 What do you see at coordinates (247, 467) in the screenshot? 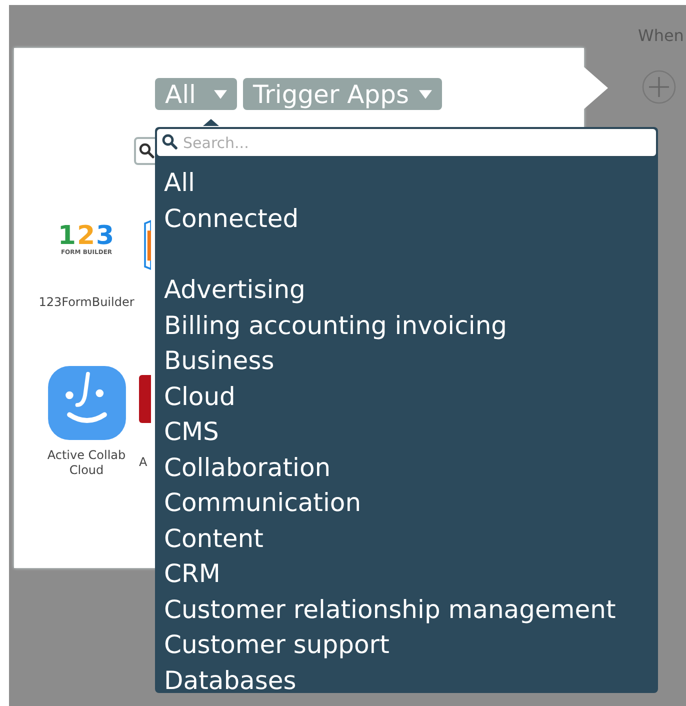
I see `menu-item: Collaboration` at bounding box center [247, 467].